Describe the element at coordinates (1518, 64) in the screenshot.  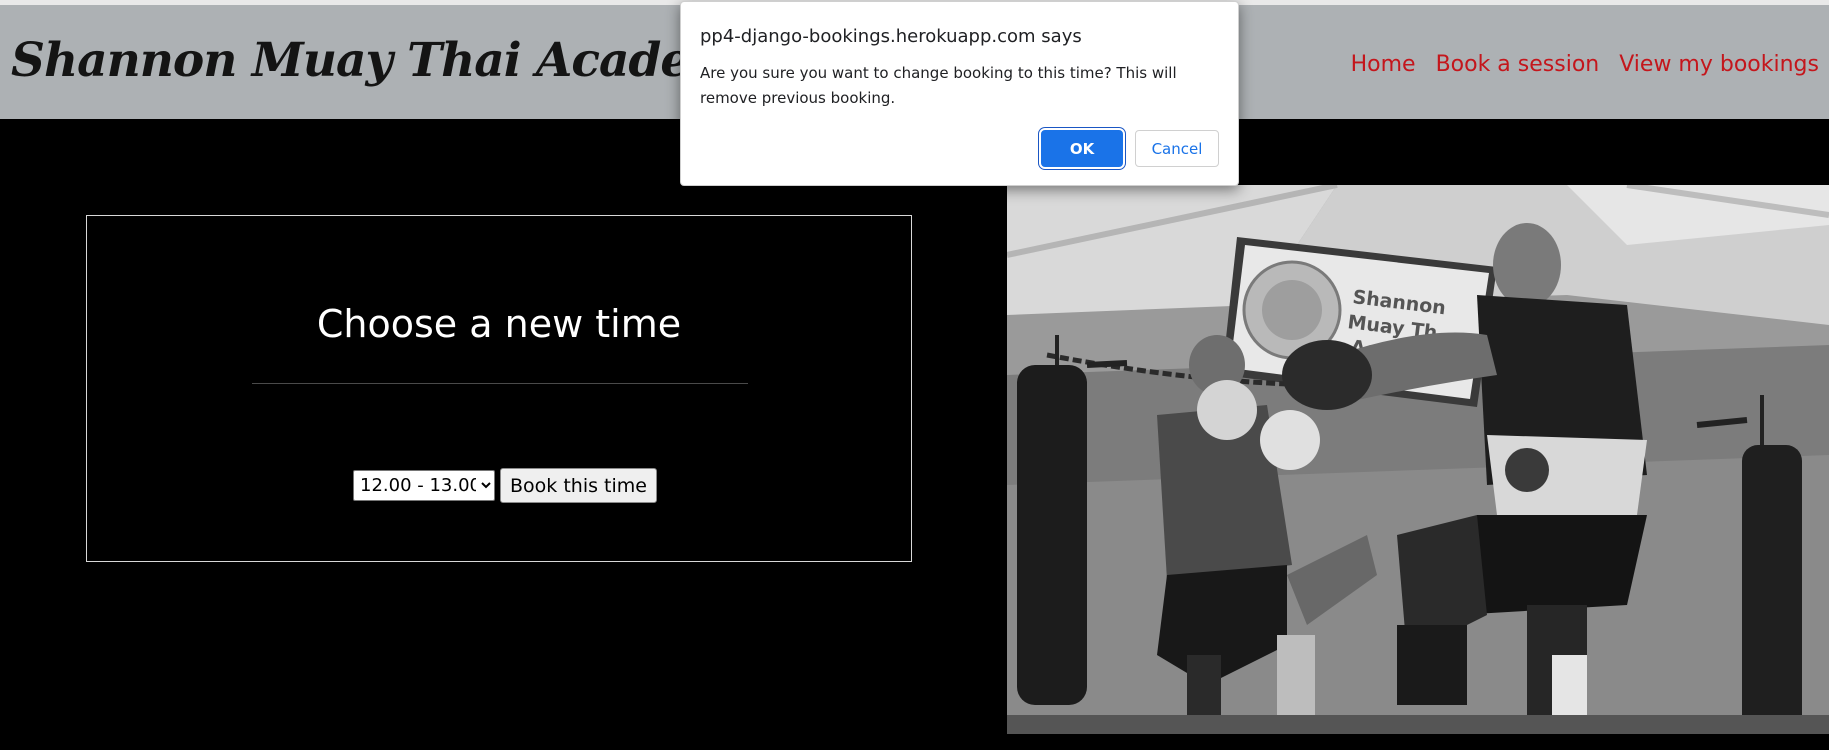
I see `nav-link-book-session: Book a session` at that location.